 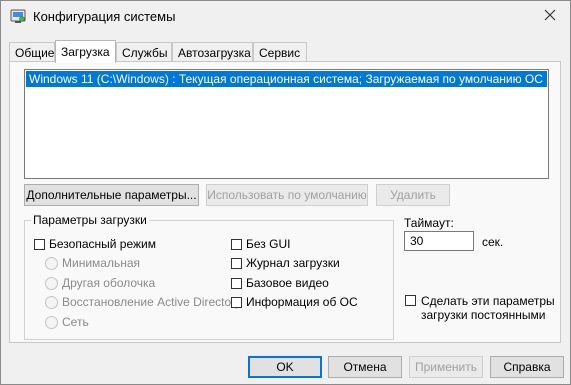 I want to click on minimal-radio: Минимальная, so click(x=92, y=263).